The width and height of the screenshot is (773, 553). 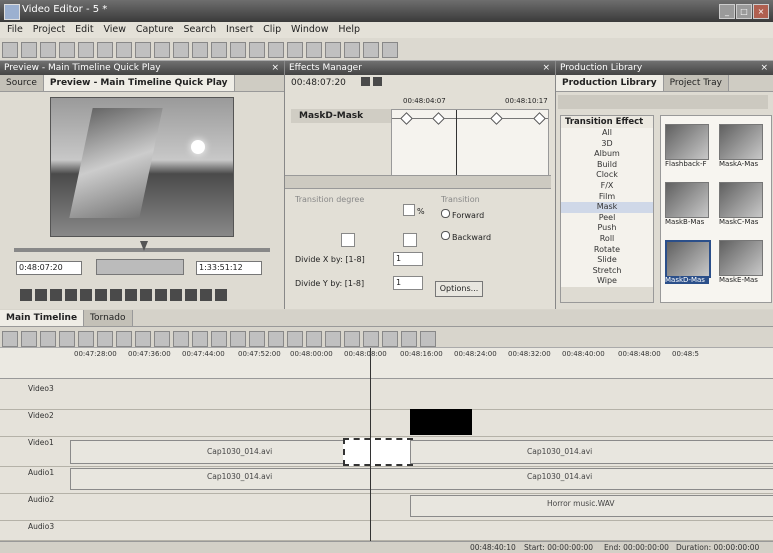 I want to click on transition-degree-field, so click(x=409, y=210).